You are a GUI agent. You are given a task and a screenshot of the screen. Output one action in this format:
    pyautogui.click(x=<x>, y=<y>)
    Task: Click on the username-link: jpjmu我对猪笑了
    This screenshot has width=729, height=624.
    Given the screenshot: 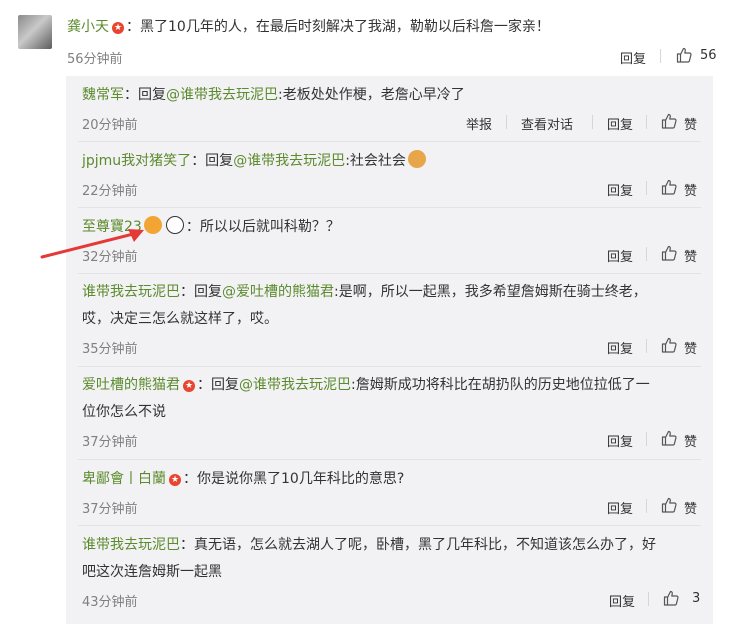 What is the action you would take?
    pyautogui.click(x=136, y=161)
    